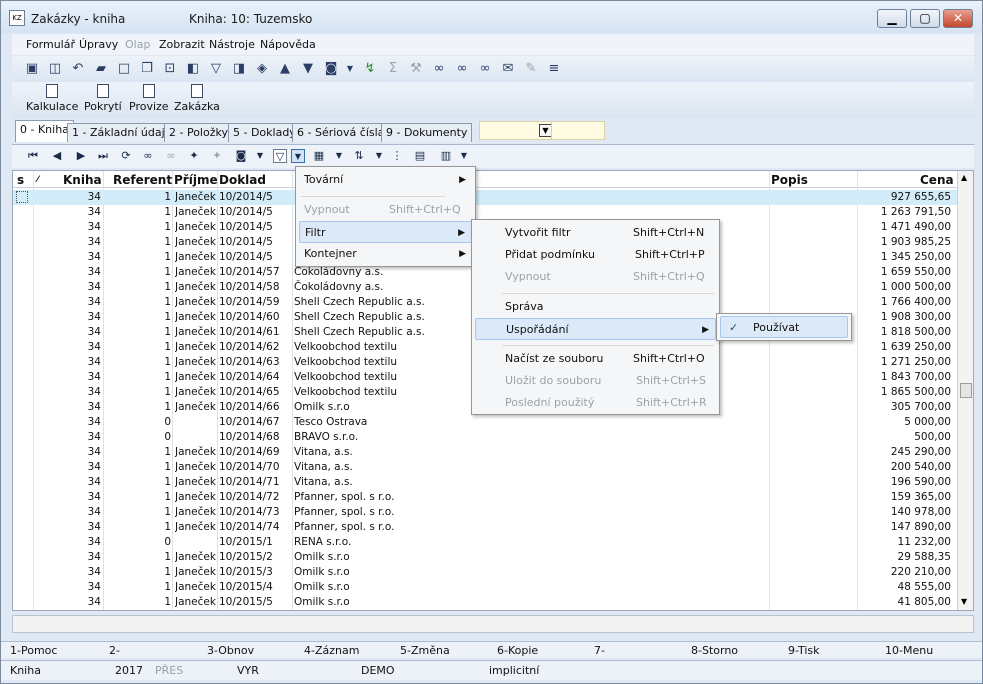  Describe the element at coordinates (124, 69) in the screenshot. I see `new-document-icon: □` at that location.